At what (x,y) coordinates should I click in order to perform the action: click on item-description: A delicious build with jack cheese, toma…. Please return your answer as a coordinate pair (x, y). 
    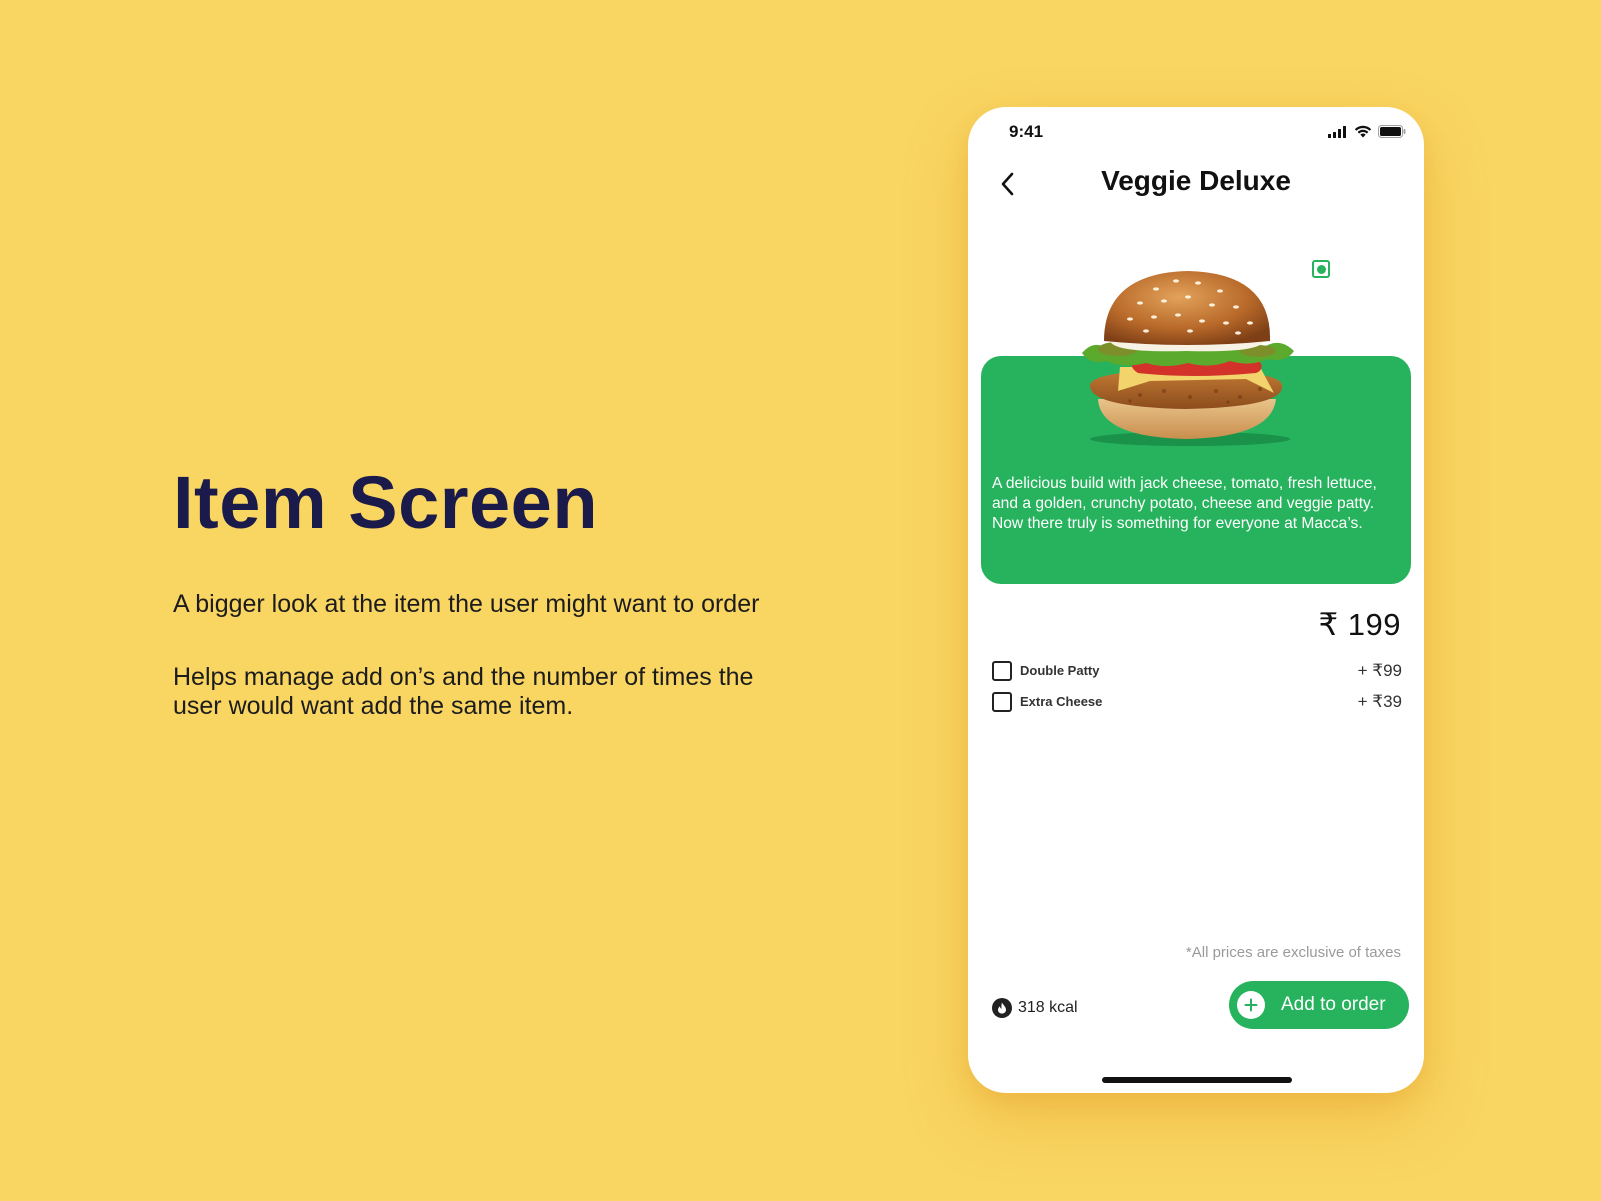
    Looking at the image, I should click on (1184, 503).